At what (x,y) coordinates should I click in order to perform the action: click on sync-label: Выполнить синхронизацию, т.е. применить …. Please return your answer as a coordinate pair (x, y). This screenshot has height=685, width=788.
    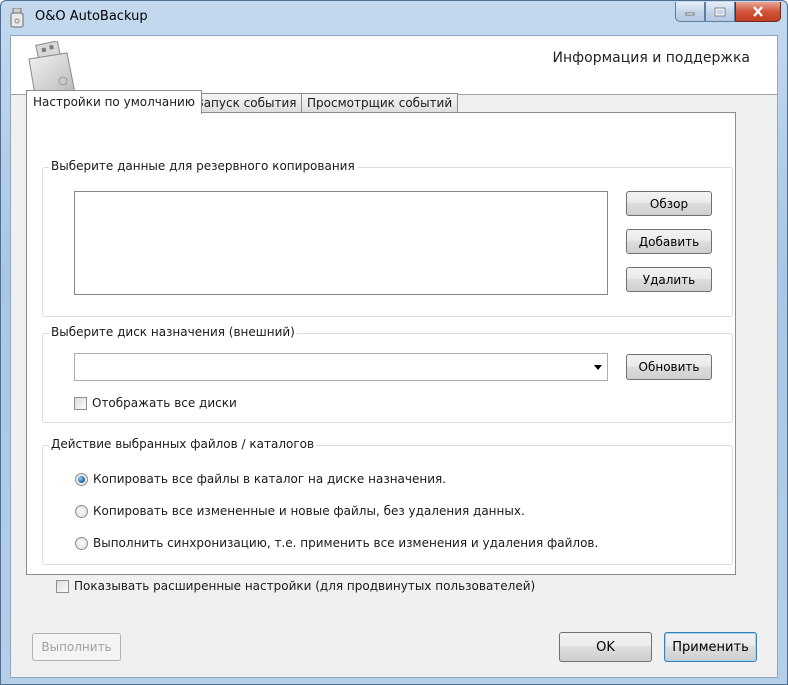
    Looking at the image, I should click on (346, 543).